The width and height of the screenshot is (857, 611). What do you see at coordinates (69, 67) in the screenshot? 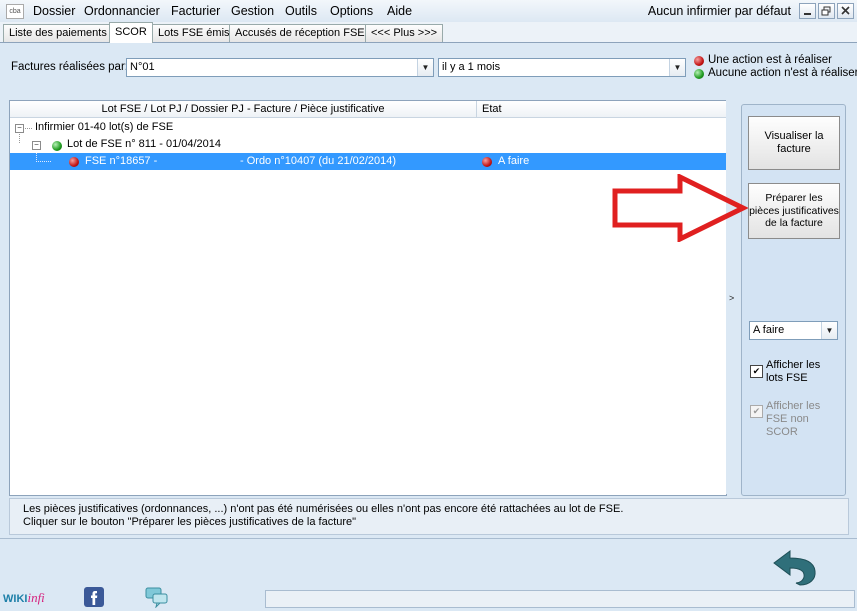
I see `filter-label: Factures réalisées par:` at bounding box center [69, 67].